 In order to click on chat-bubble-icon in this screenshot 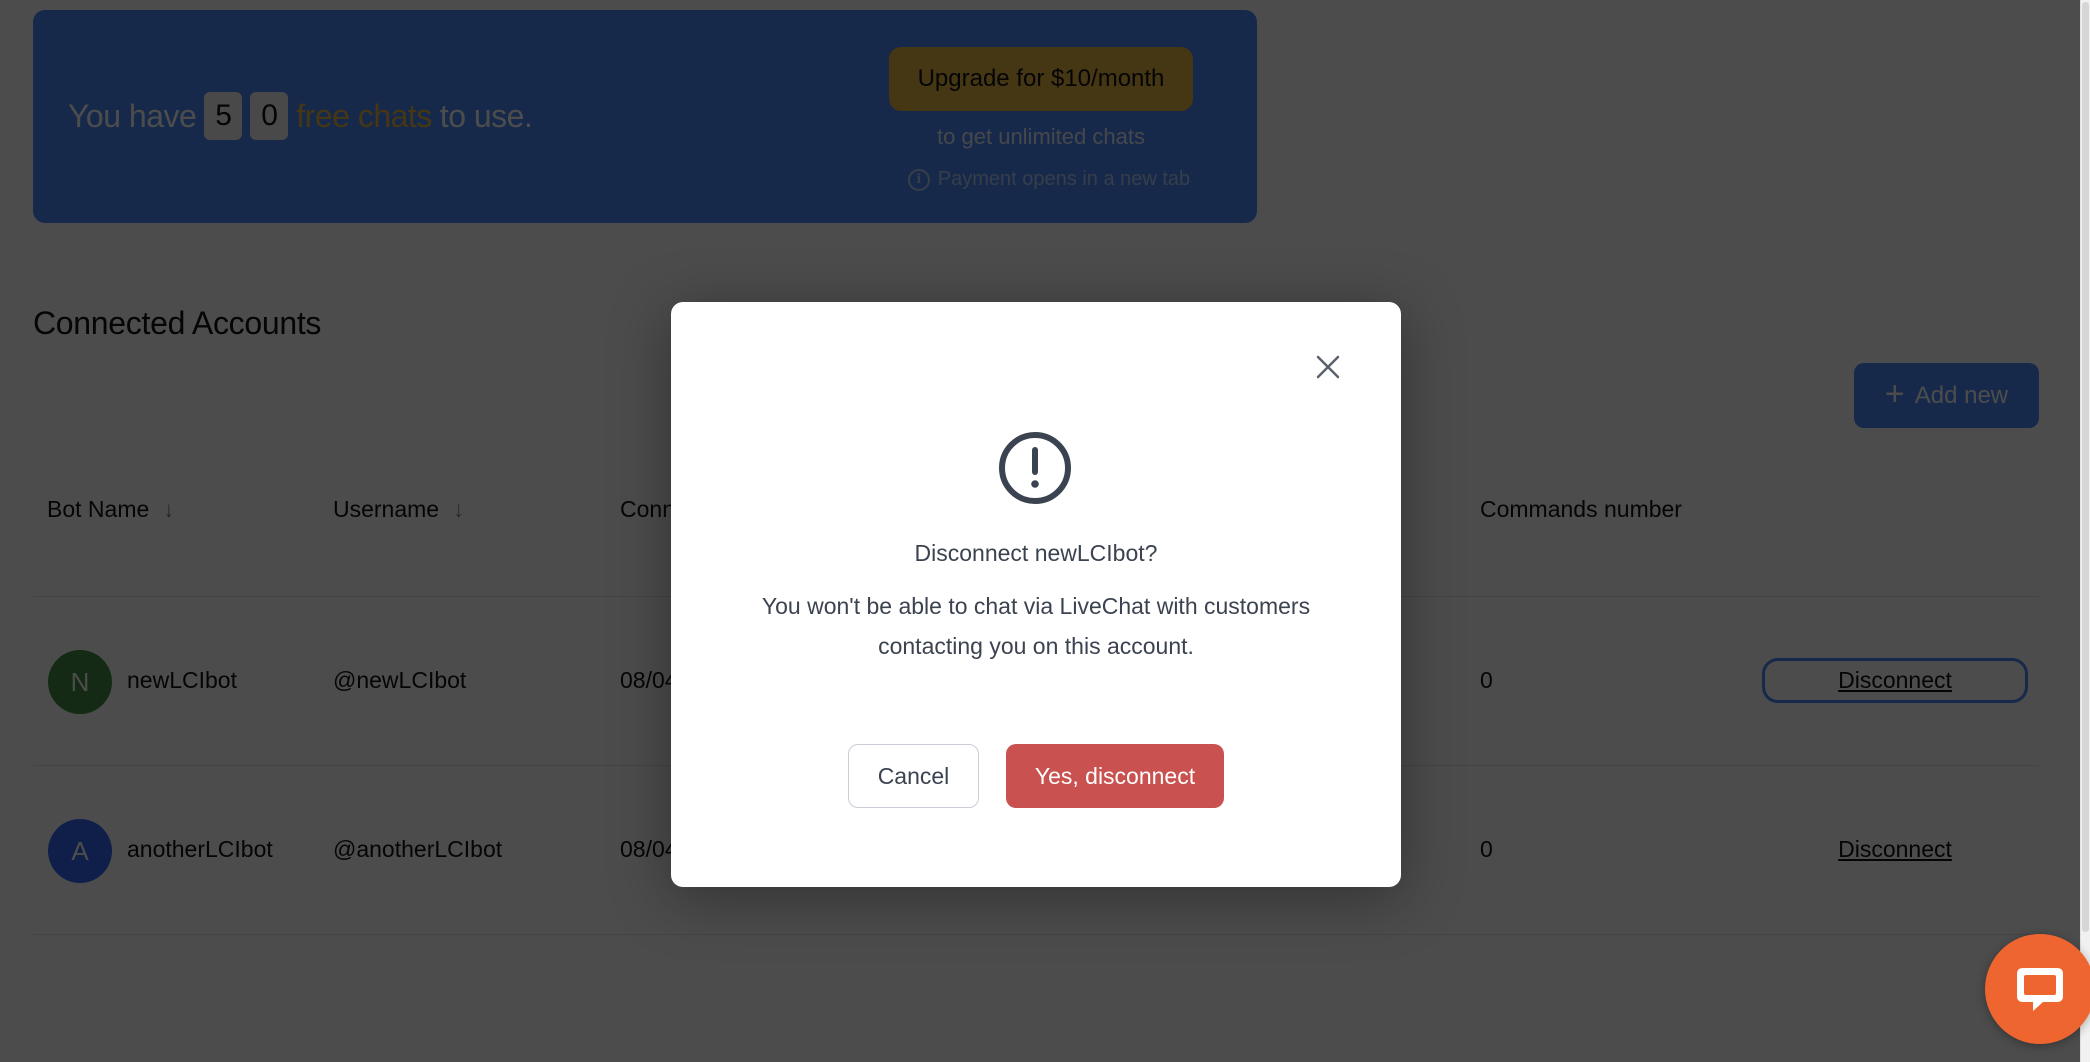, I will do `click(2040, 989)`.